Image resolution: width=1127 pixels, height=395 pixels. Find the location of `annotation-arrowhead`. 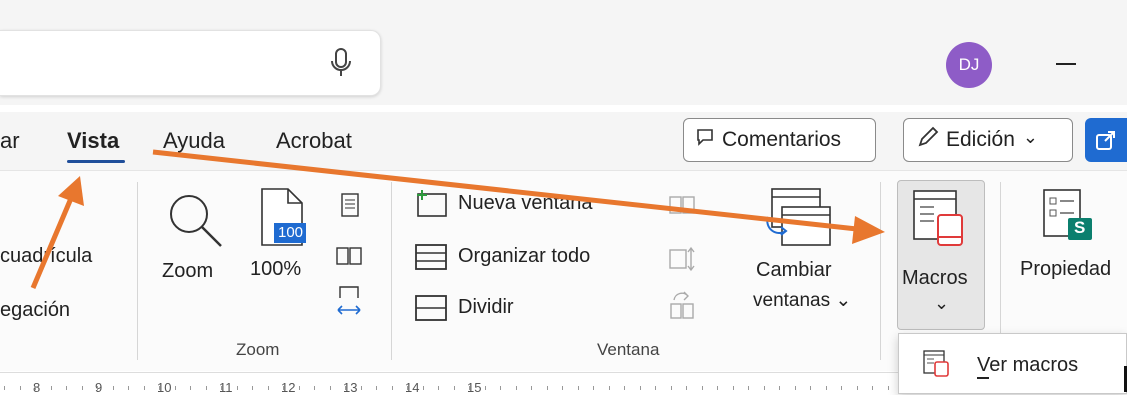

annotation-arrowhead is located at coordinates (868, 230).